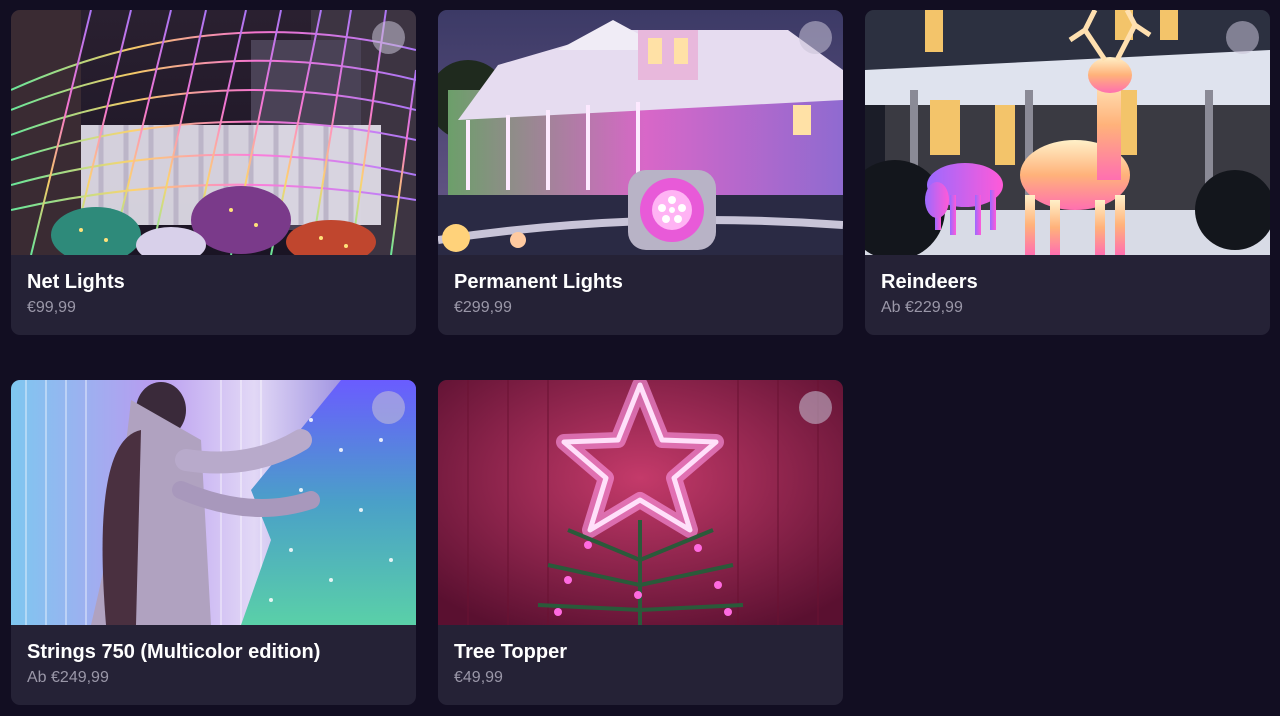 The height and width of the screenshot is (716, 1280). Describe the element at coordinates (922, 307) in the screenshot. I see `product-price: Ab €229,99` at that location.